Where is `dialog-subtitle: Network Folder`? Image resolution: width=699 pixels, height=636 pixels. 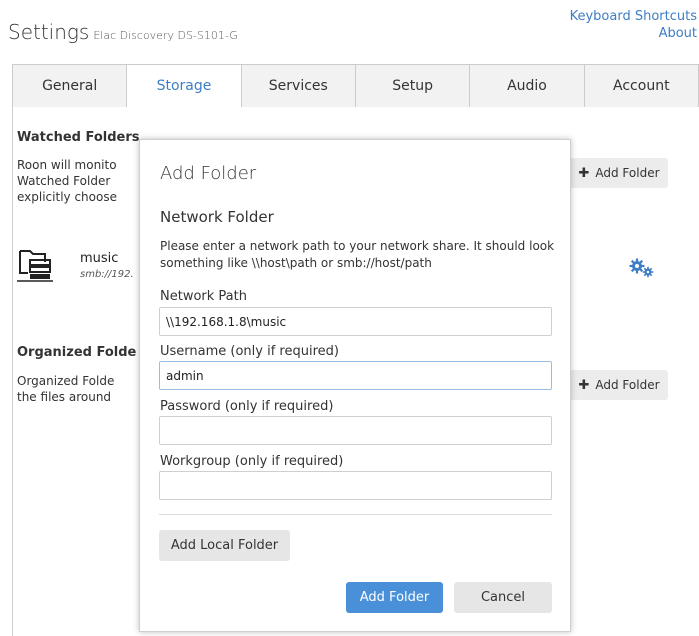 dialog-subtitle: Network Folder is located at coordinates (217, 217).